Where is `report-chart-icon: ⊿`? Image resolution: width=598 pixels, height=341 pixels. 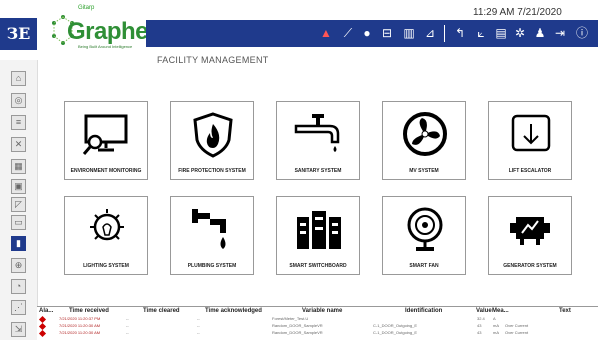 report-chart-icon: ⊿ is located at coordinates (430, 33).